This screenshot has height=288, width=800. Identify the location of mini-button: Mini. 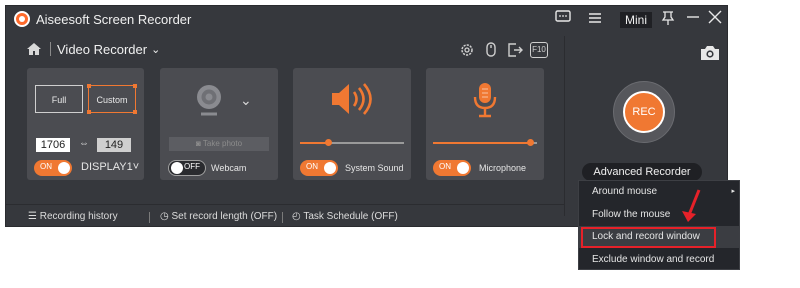
(636, 20).